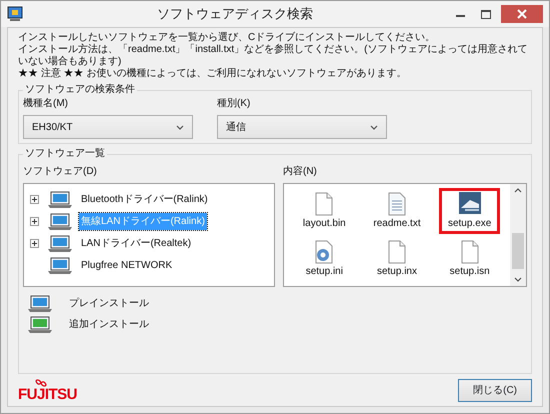 Image resolution: width=550 pixels, height=414 pixels. What do you see at coordinates (109, 325) in the screenshot?
I see `legend-label: 追加インストール` at bounding box center [109, 325].